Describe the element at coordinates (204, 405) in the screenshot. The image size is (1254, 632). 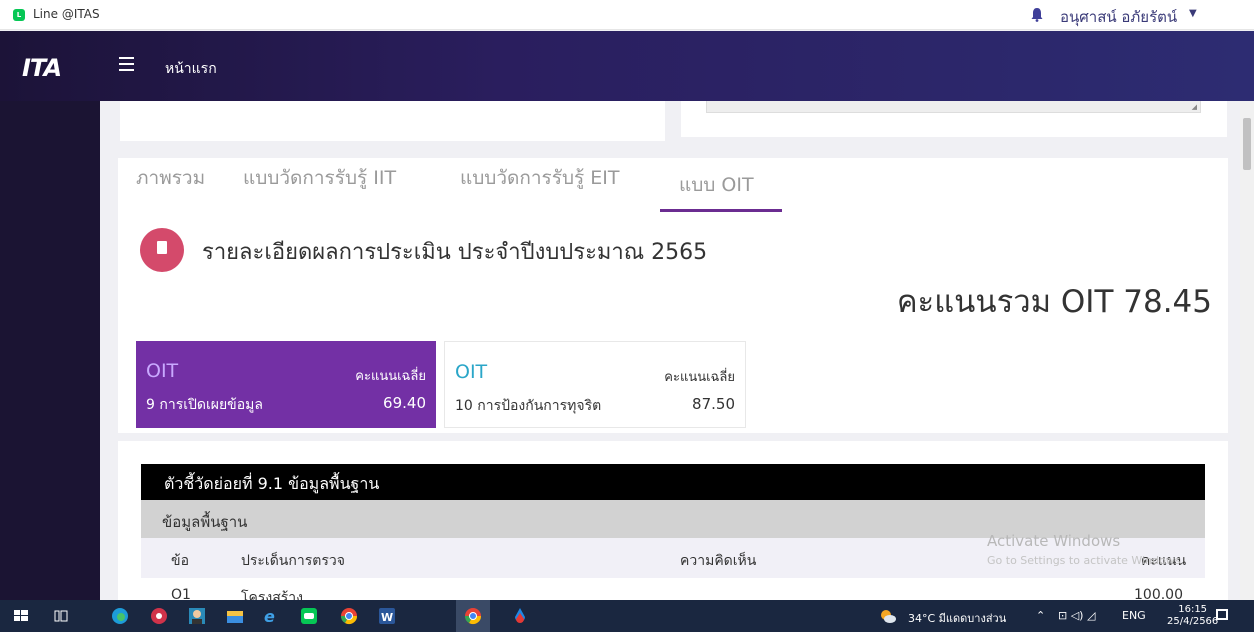
I see `oit-card-name: 9 การเปิดเผยข้อมูล` at that location.